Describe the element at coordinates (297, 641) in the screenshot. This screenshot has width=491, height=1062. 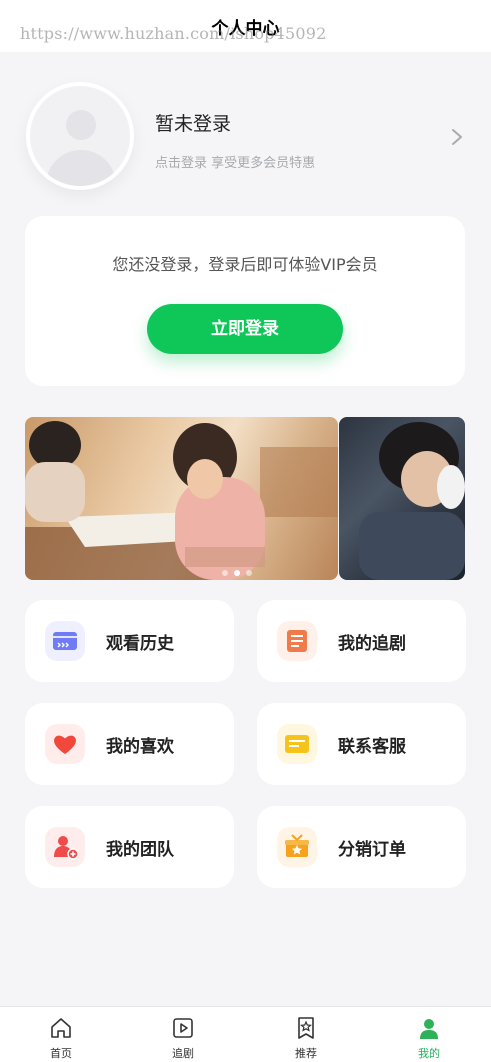
I see `follow-list-icon` at that location.